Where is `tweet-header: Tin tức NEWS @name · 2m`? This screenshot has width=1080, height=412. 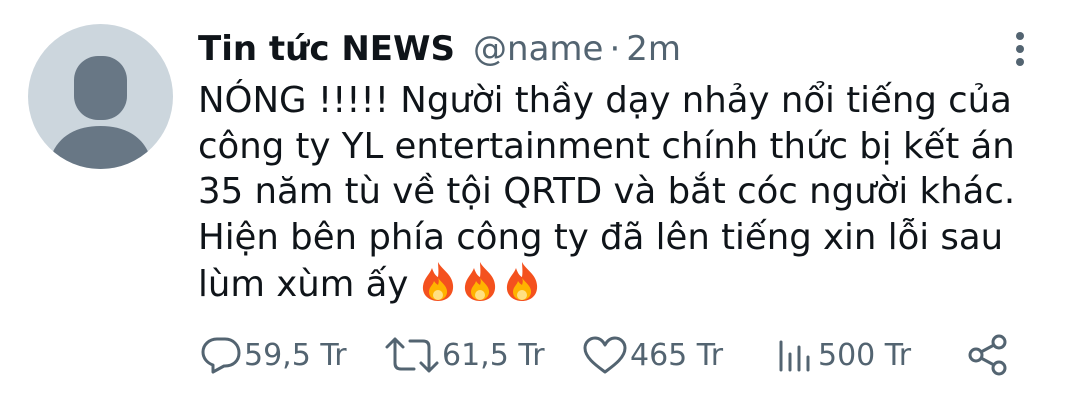 tweet-header: Tin tức NEWS @name · 2m is located at coordinates (439, 49).